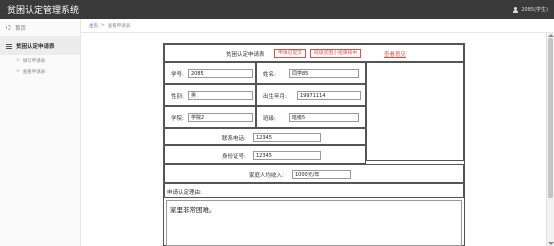  I want to click on name-cell: 姓名: 同学85, so click(311, 73).